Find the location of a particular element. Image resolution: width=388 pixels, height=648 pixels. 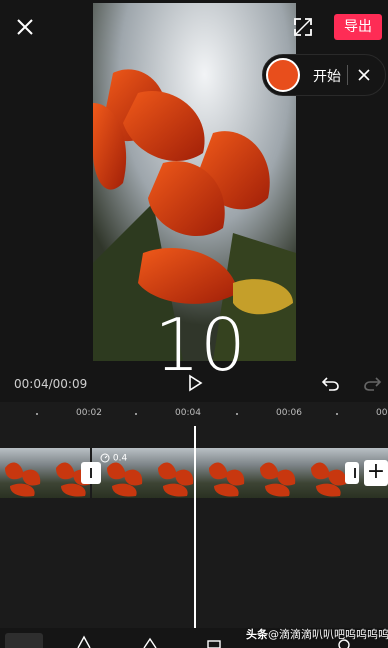

record-start-label: 开始 is located at coordinates (327, 76).